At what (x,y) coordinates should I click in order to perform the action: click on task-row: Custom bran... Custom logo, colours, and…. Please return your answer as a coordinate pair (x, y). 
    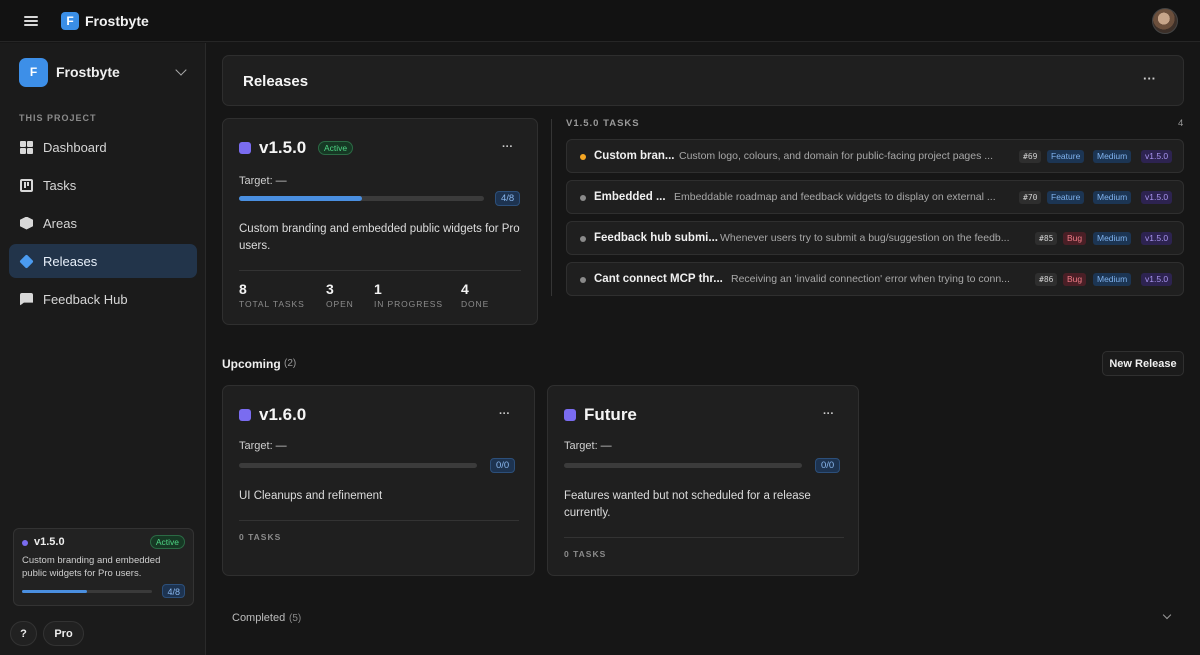
    Looking at the image, I should click on (875, 156).